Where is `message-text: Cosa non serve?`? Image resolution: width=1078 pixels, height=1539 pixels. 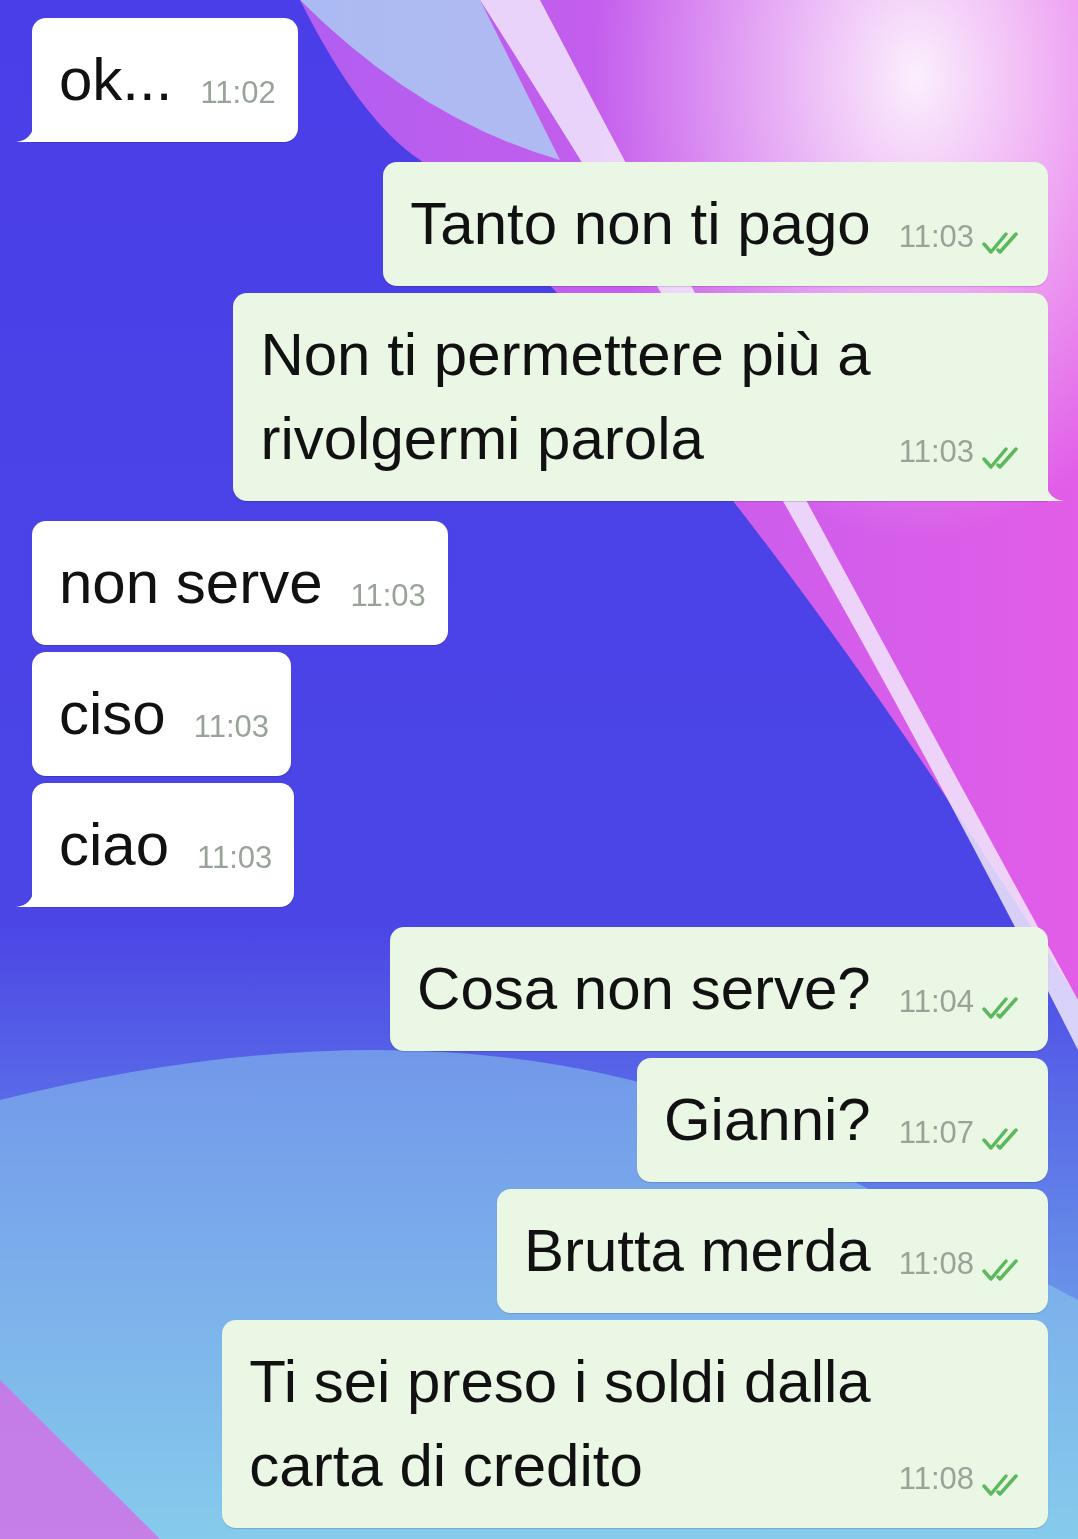
message-text: Cosa non serve? is located at coordinates (644, 989).